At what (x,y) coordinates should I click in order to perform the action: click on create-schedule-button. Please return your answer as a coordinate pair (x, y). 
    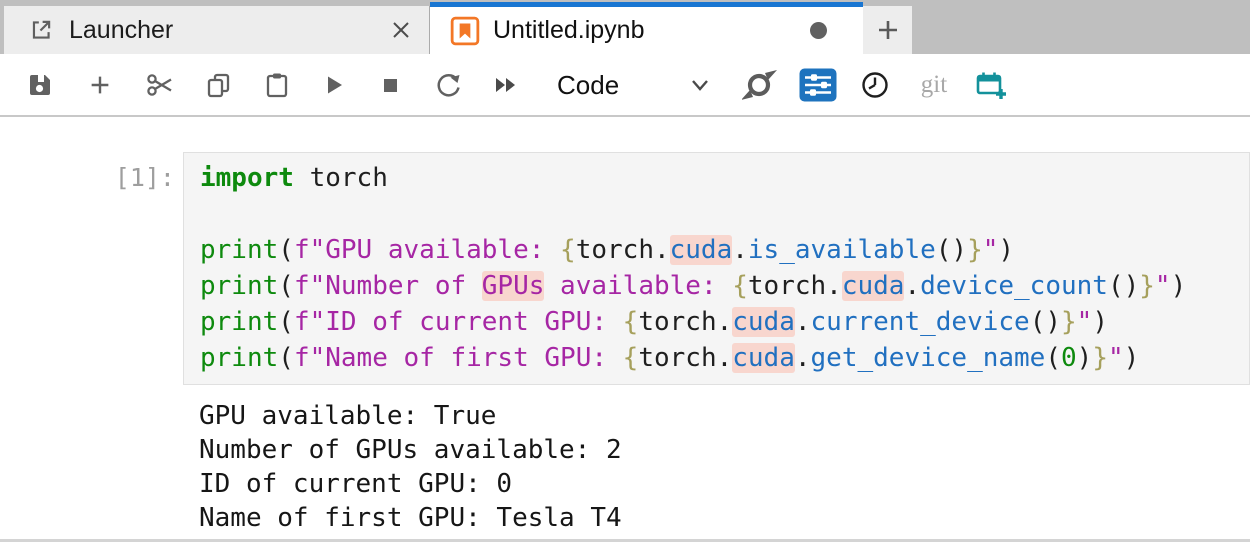
    Looking at the image, I should click on (991, 85).